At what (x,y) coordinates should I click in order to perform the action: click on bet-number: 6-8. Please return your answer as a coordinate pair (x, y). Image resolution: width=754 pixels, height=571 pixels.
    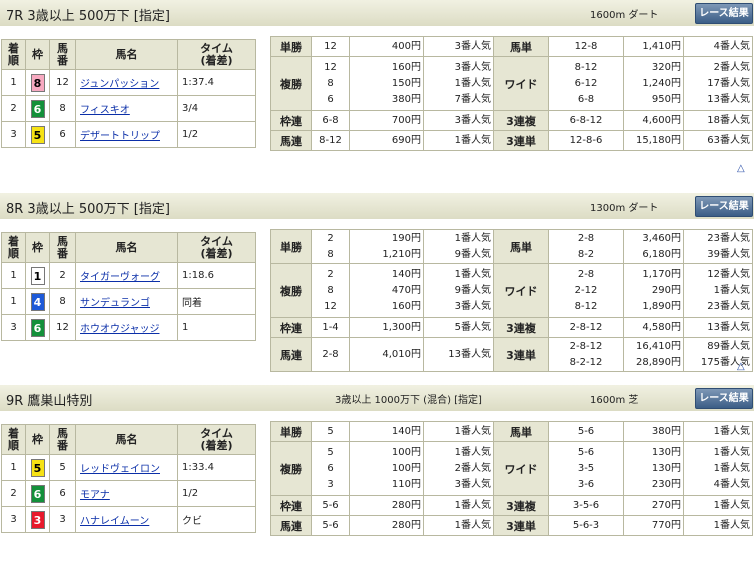
    Looking at the image, I should click on (586, 99).